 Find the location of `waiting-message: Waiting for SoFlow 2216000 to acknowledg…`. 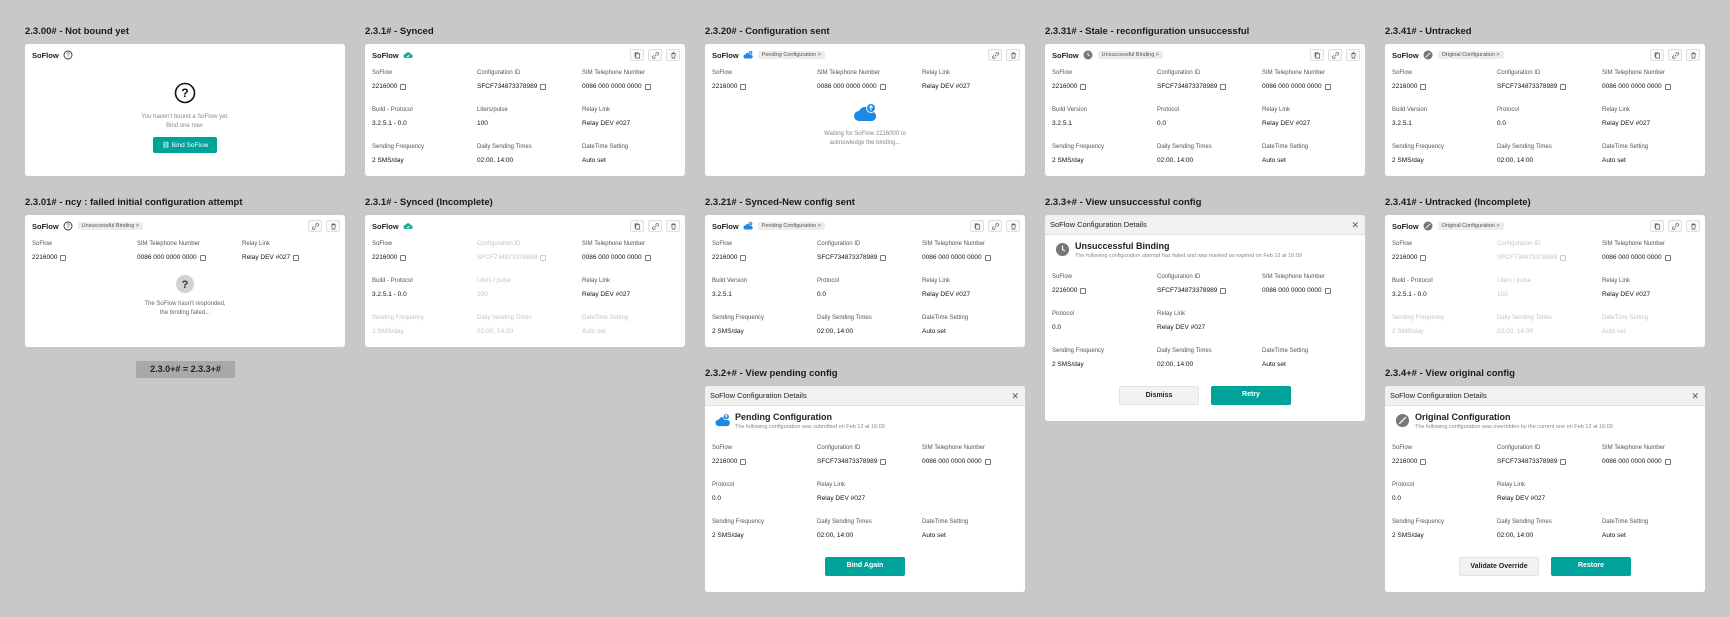

waiting-message: Waiting for SoFlow 2216000 to acknowledg… is located at coordinates (865, 138).